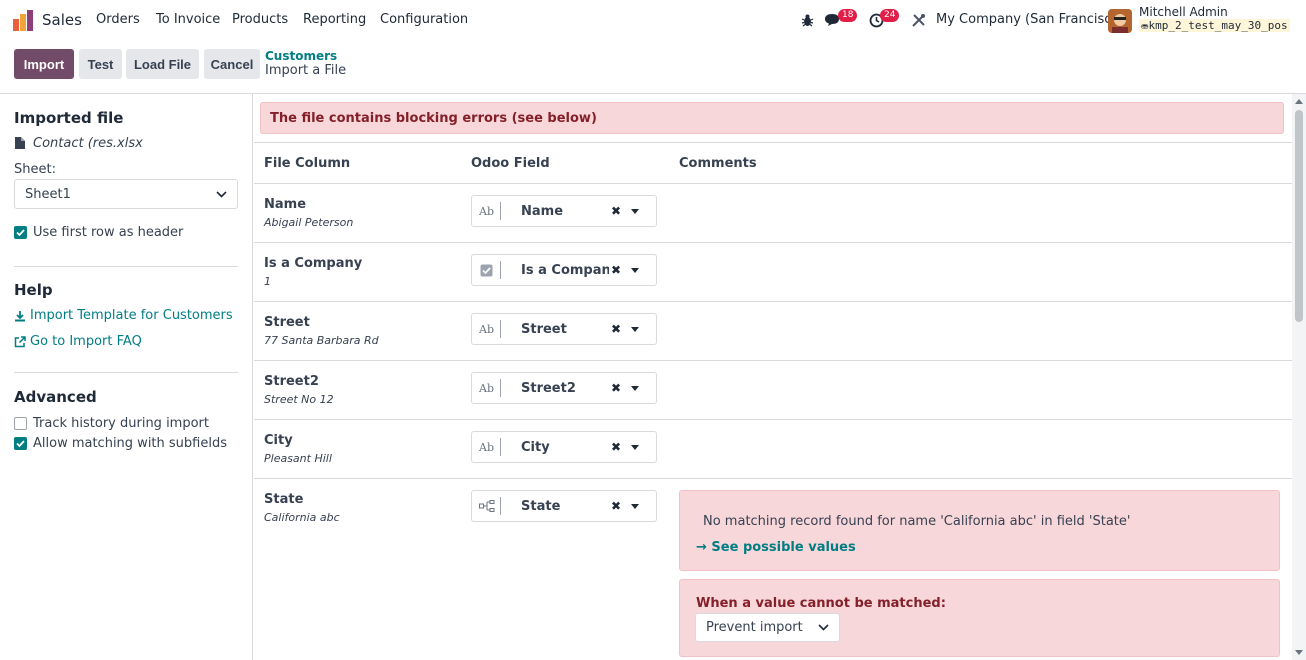 The height and width of the screenshot is (660, 1306). Describe the element at coordinates (309, 222) in the screenshot. I see `column-sample: Abigail Peterson` at that location.